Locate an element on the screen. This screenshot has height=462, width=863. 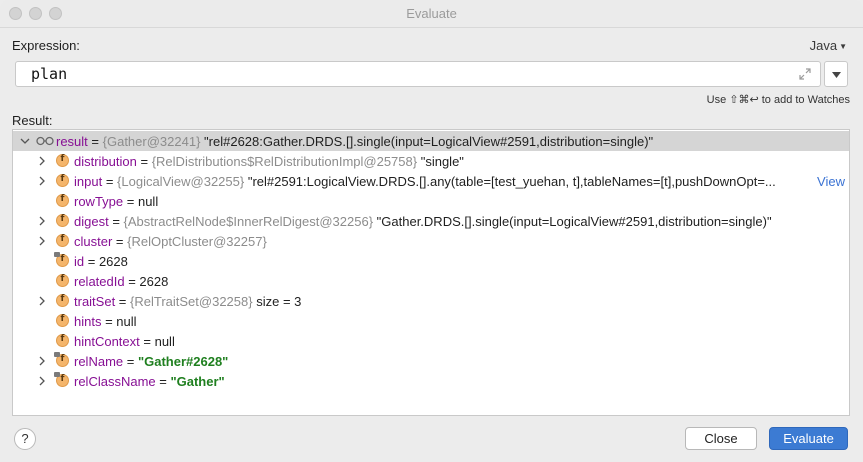
tree-node-value: "single" is located at coordinates (442, 161).